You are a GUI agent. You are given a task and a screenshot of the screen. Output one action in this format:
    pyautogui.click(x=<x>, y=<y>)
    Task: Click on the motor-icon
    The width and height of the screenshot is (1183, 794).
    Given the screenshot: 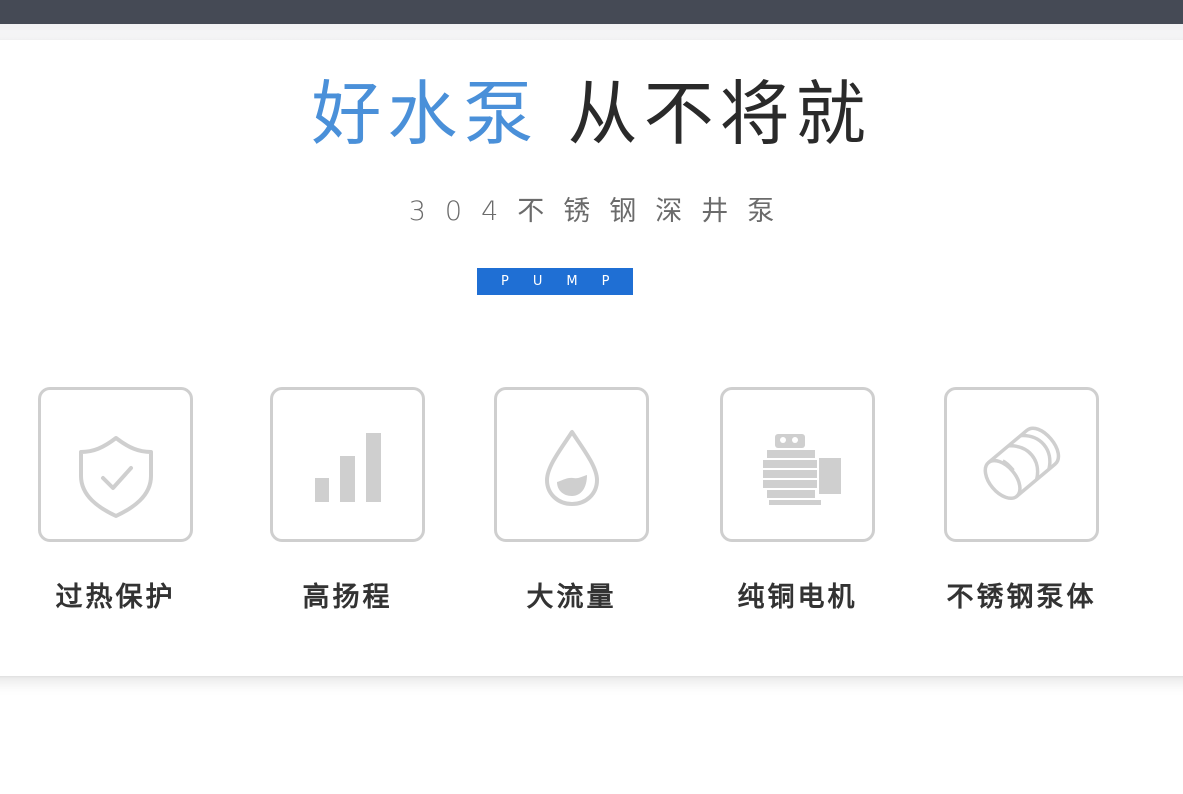 What is the action you would take?
    pyautogui.click(x=802, y=469)
    